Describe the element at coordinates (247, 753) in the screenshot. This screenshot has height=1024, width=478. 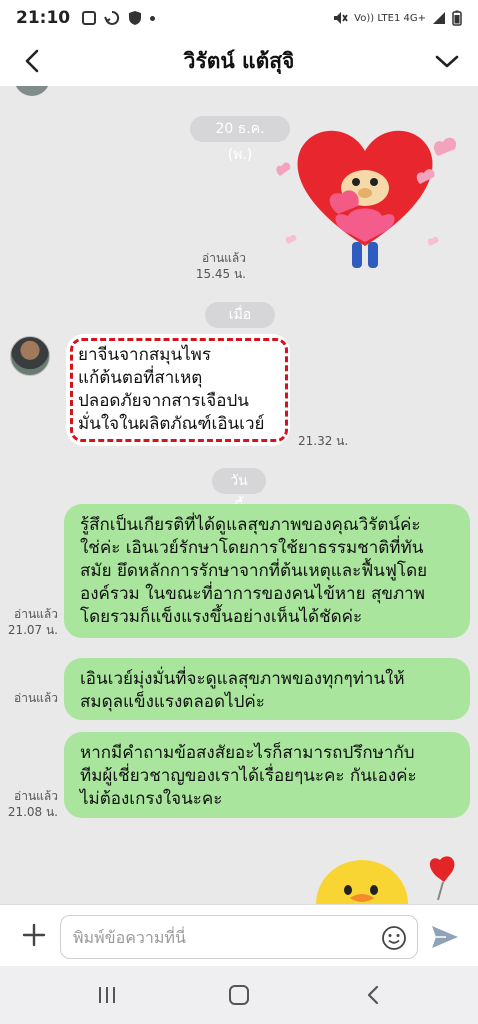
I see `message-line: หากมีคำถามข้อสงสัยอะไรก็สามารถปรึกษากับ` at that location.